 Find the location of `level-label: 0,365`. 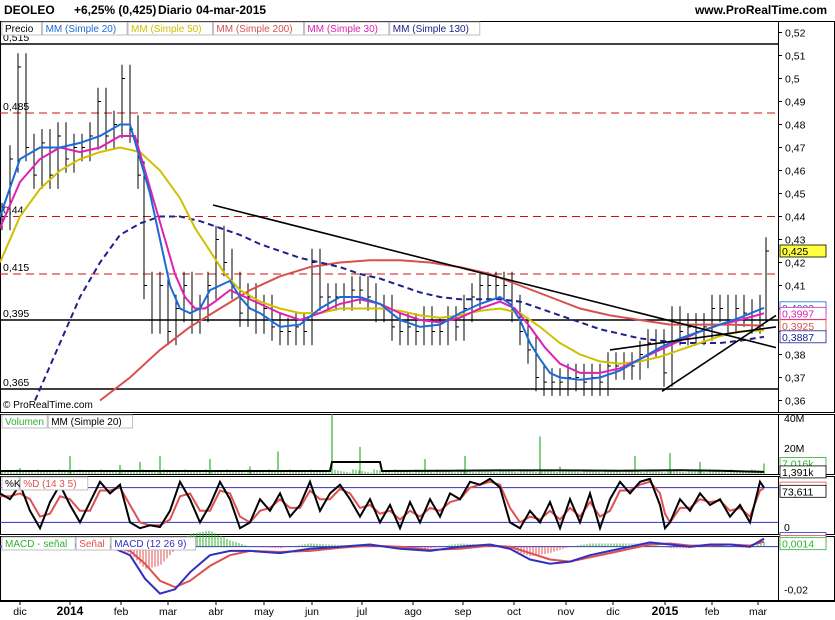

level-label: 0,365 is located at coordinates (16, 383).